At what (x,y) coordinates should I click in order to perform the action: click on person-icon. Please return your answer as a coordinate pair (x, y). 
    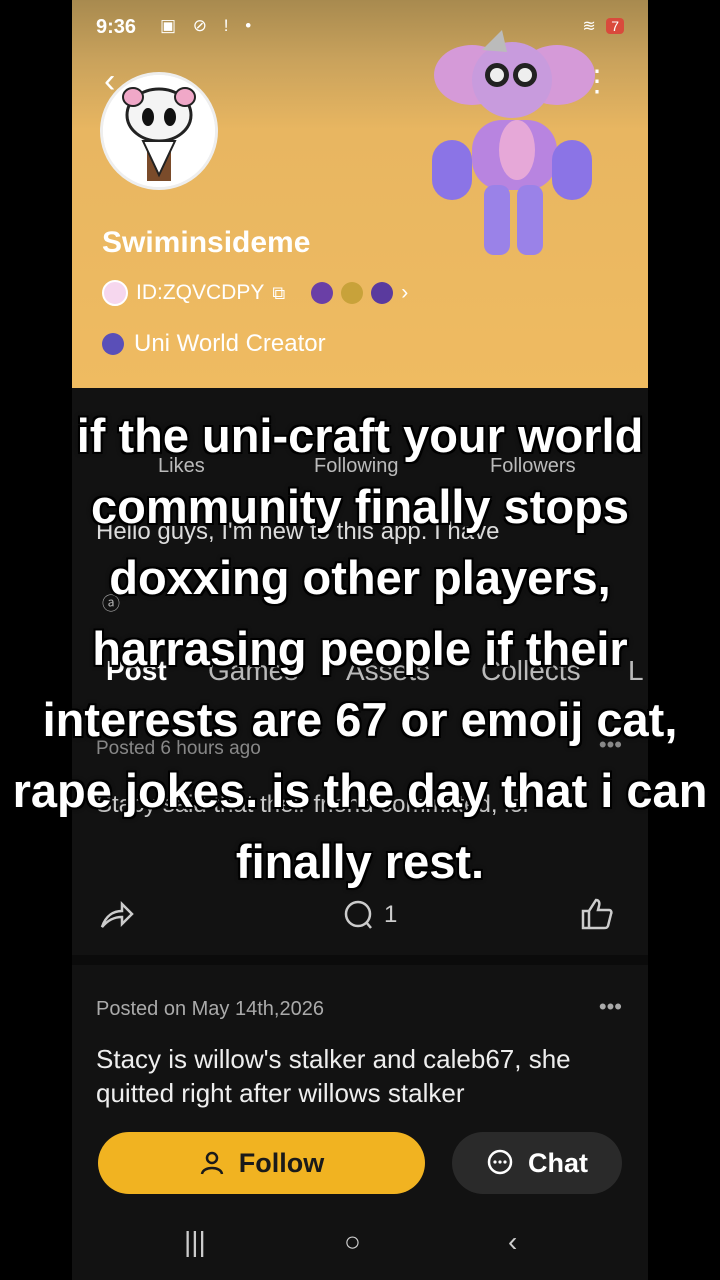
    Looking at the image, I should click on (211, 1163).